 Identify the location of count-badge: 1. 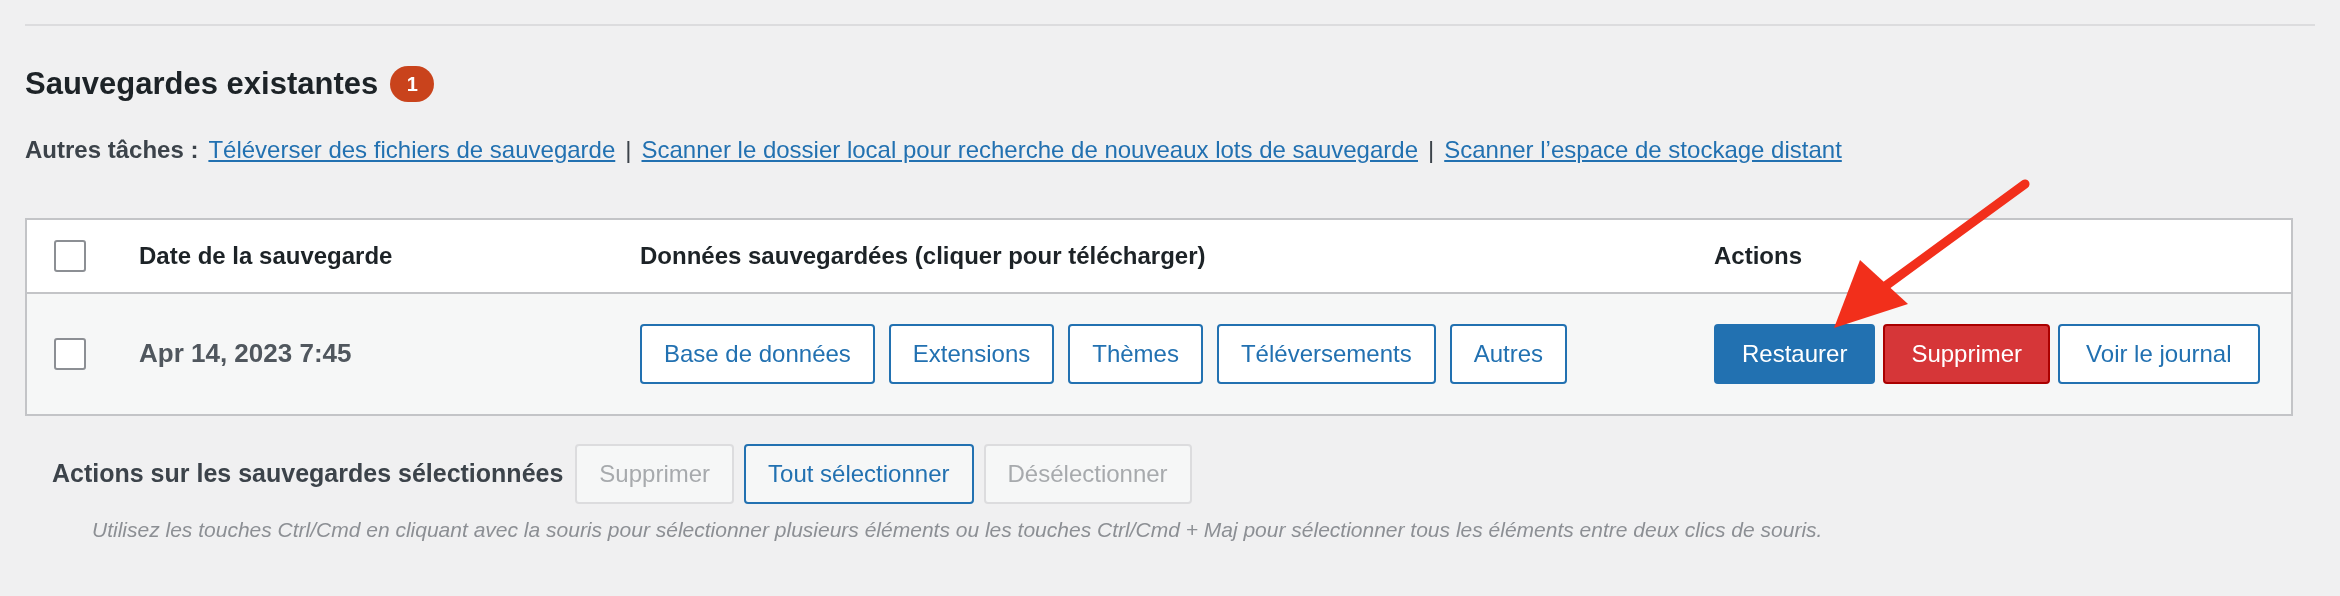
(412, 84).